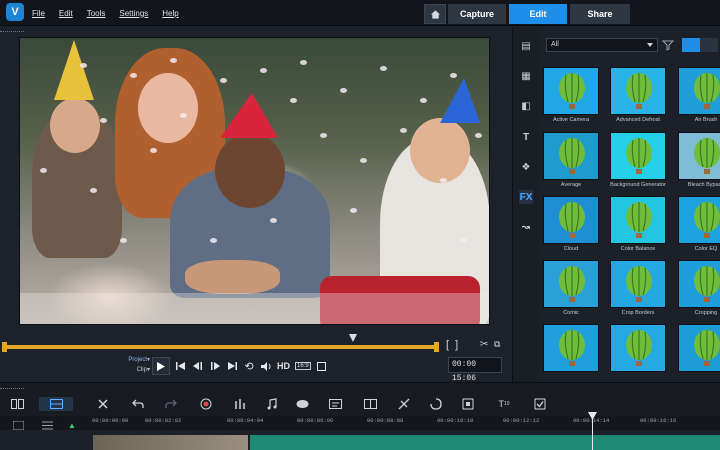  Describe the element at coordinates (452, 345) in the screenshot. I see `mark-in-out-icon: [ ]` at that location.